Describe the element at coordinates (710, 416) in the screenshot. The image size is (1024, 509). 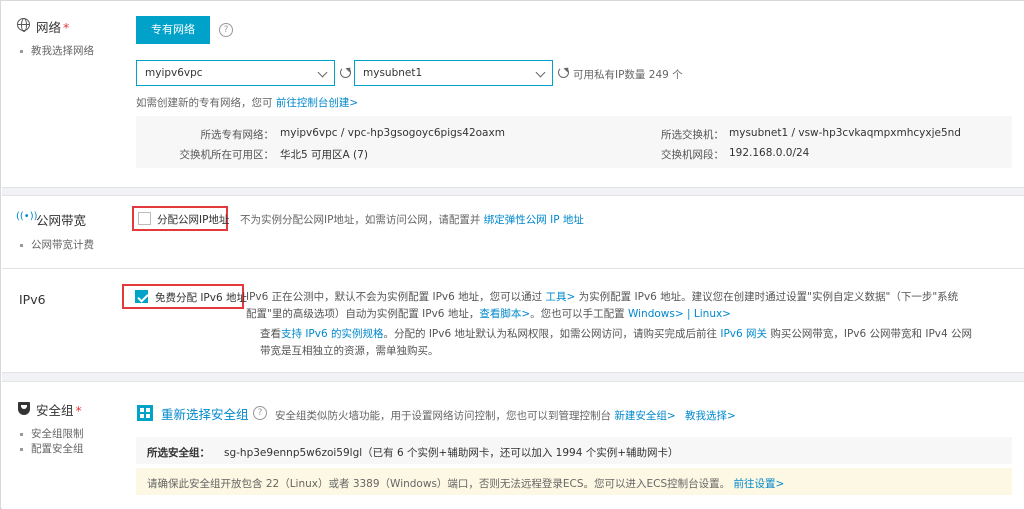
I see `teach-select-link: 教我选择>` at that location.